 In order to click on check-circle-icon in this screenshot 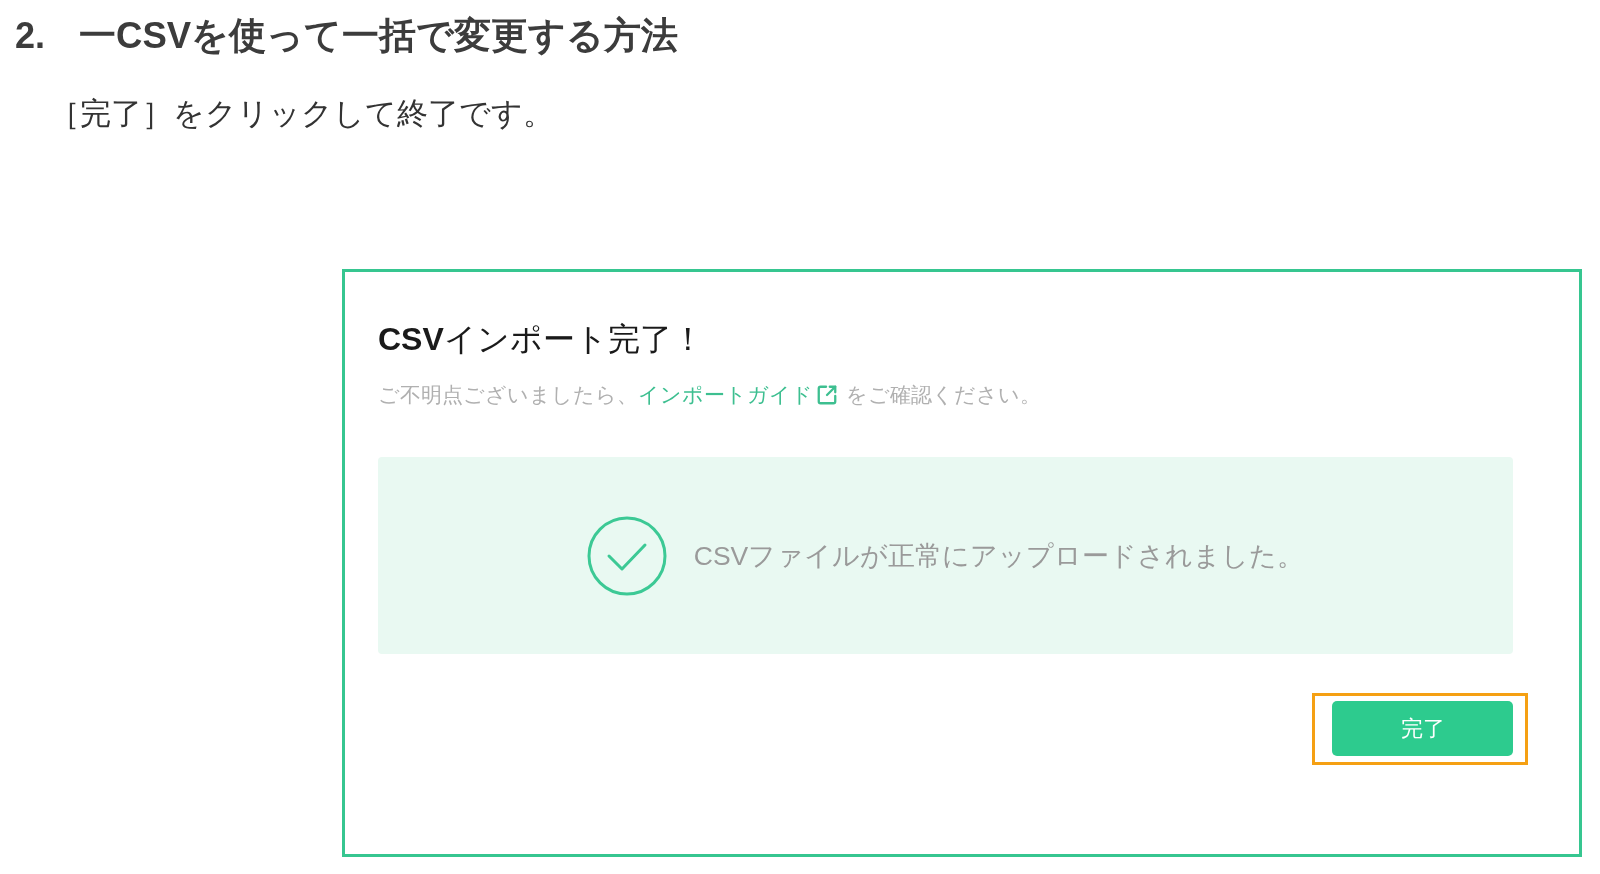, I will do `click(626, 555)`.